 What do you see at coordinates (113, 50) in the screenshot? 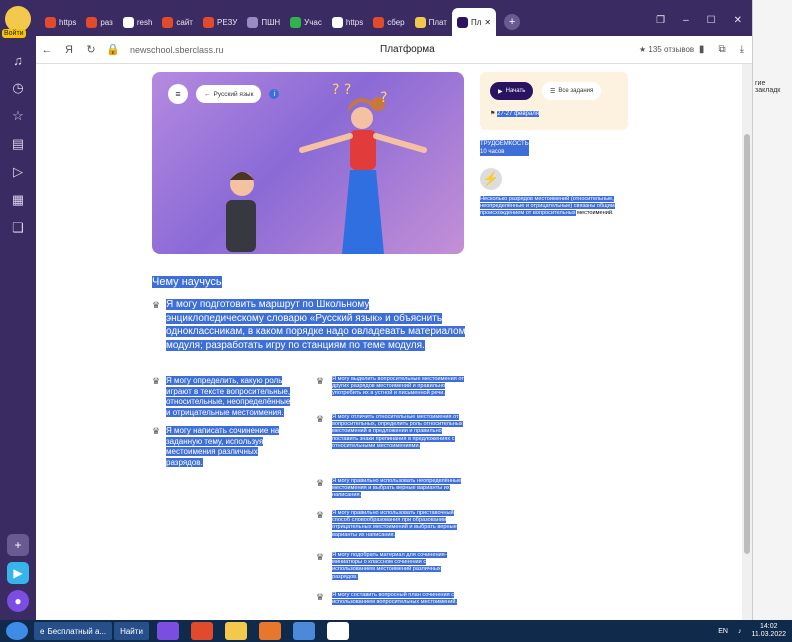
I see `lock-icon: 🔒` at bounding box center [113, 50].